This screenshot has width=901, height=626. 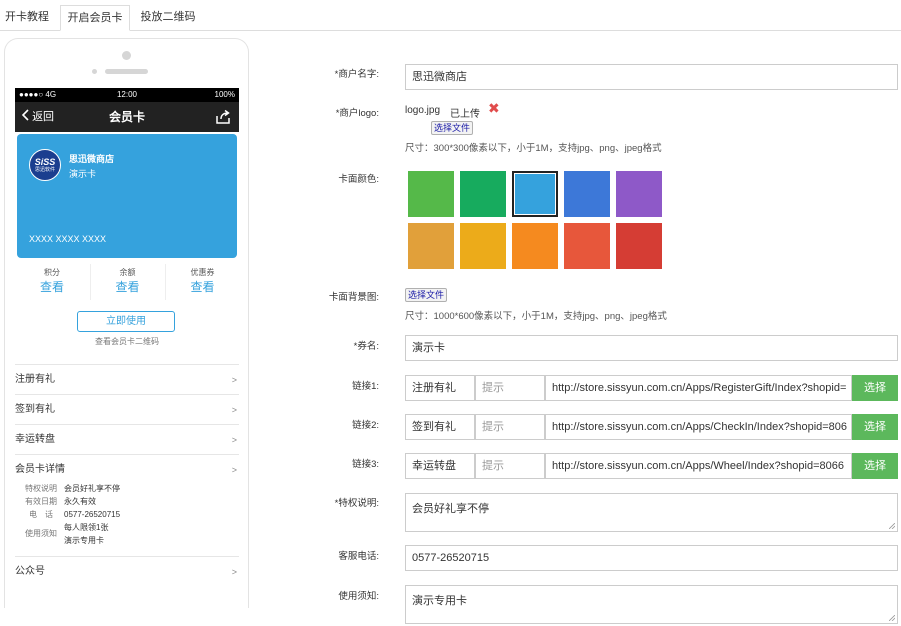 I want to click on merchant-name-label: *商户名字:, so click(x=356, y=74).